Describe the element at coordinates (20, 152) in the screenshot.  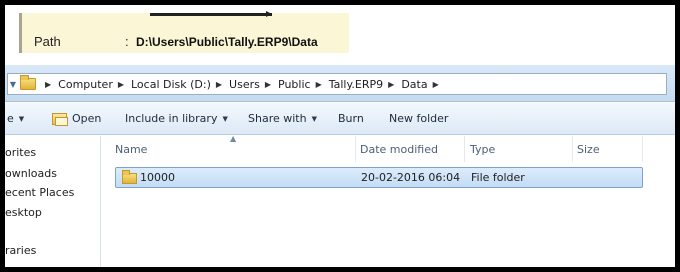
I see `nav-item-favorites: orites` at that location.